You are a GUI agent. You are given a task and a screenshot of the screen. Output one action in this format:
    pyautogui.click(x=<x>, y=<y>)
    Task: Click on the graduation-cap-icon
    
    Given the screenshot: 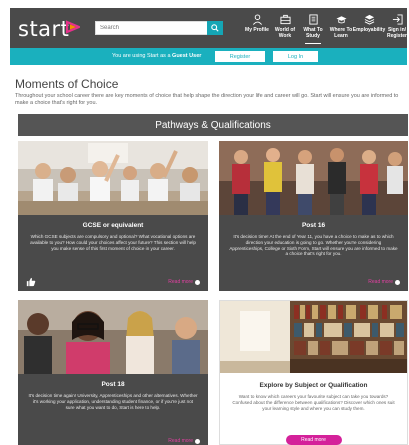 What is the action you would take?
    pyautogui.click(x=341, y=20)
    